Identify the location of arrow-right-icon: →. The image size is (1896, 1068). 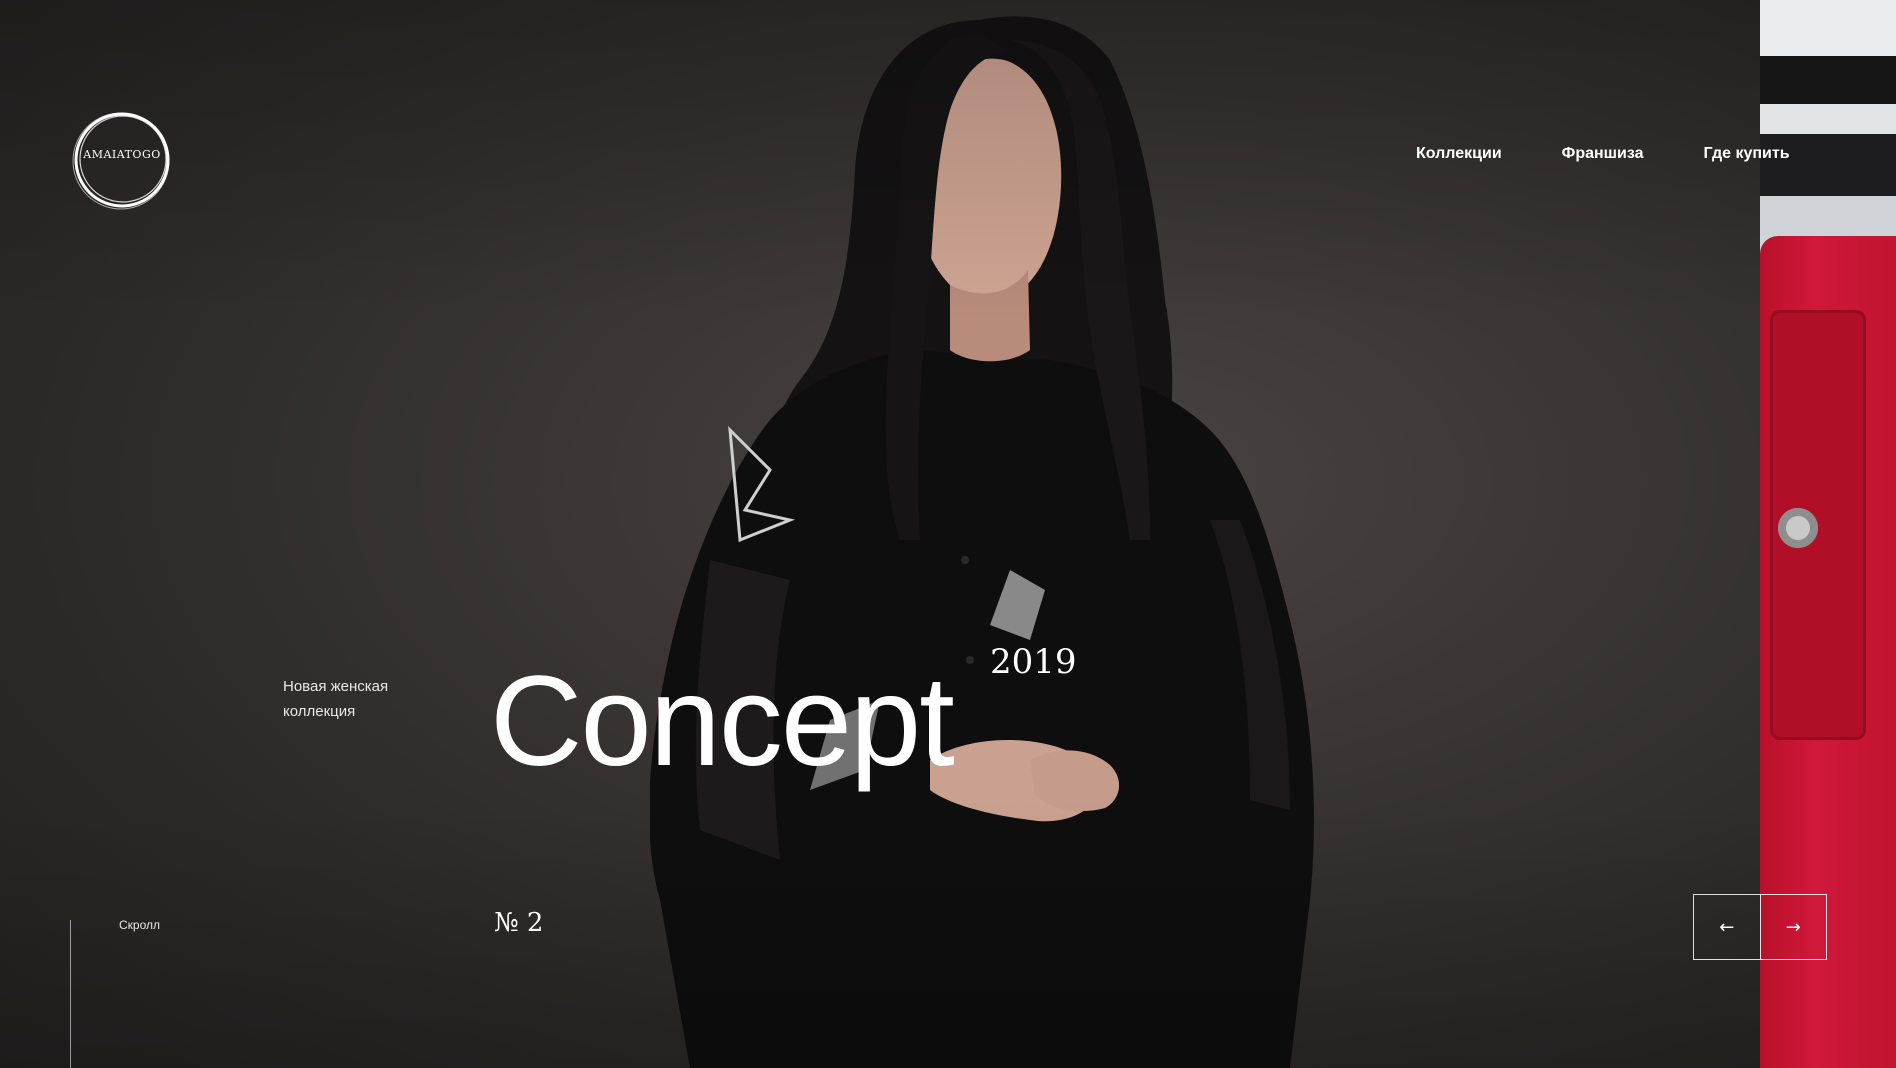
(1793, 927).